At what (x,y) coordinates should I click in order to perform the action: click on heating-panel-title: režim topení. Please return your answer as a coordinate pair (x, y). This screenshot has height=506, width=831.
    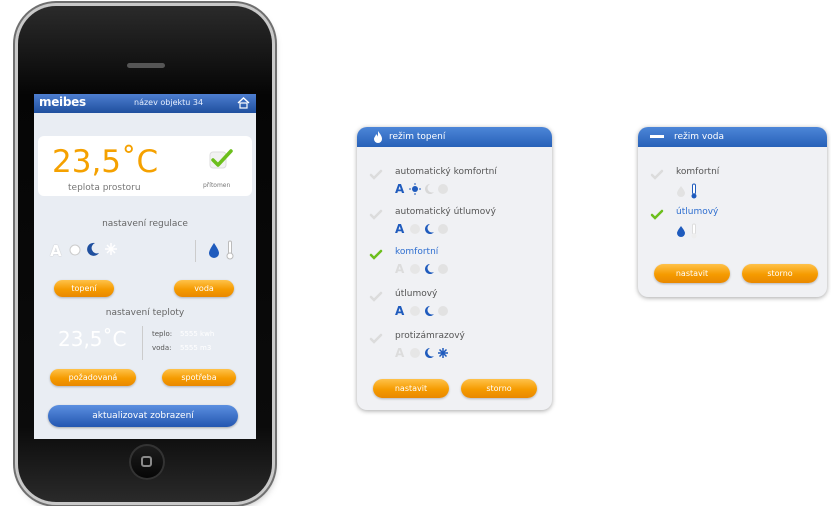
    Looking at the image, I should click on (417, 137).